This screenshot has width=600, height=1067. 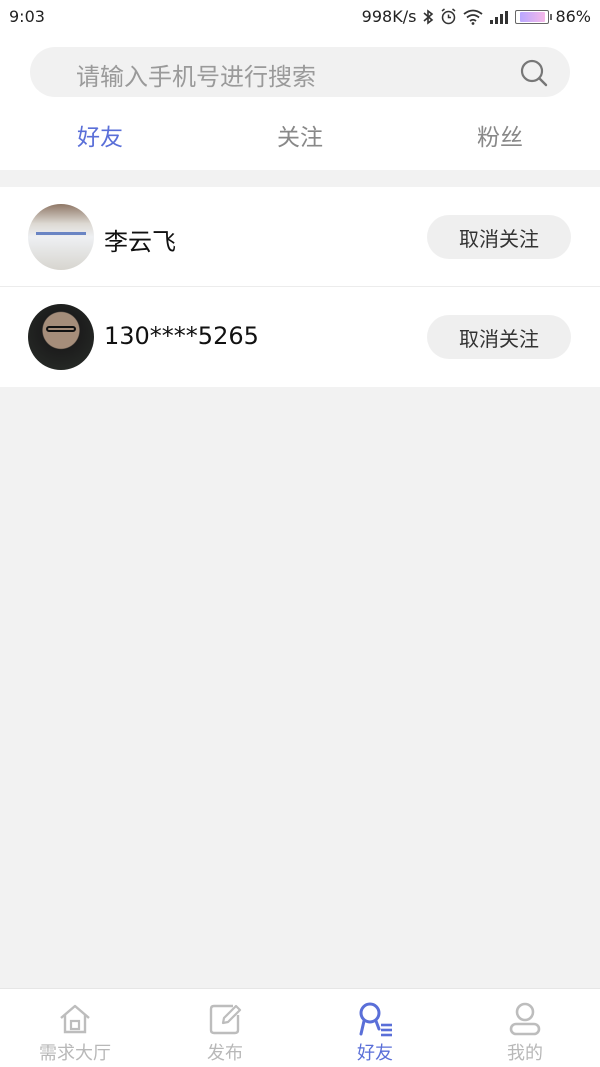 I want to click on nav-item-demand-hall: 需求大厅, so click(x=75, y=1028).